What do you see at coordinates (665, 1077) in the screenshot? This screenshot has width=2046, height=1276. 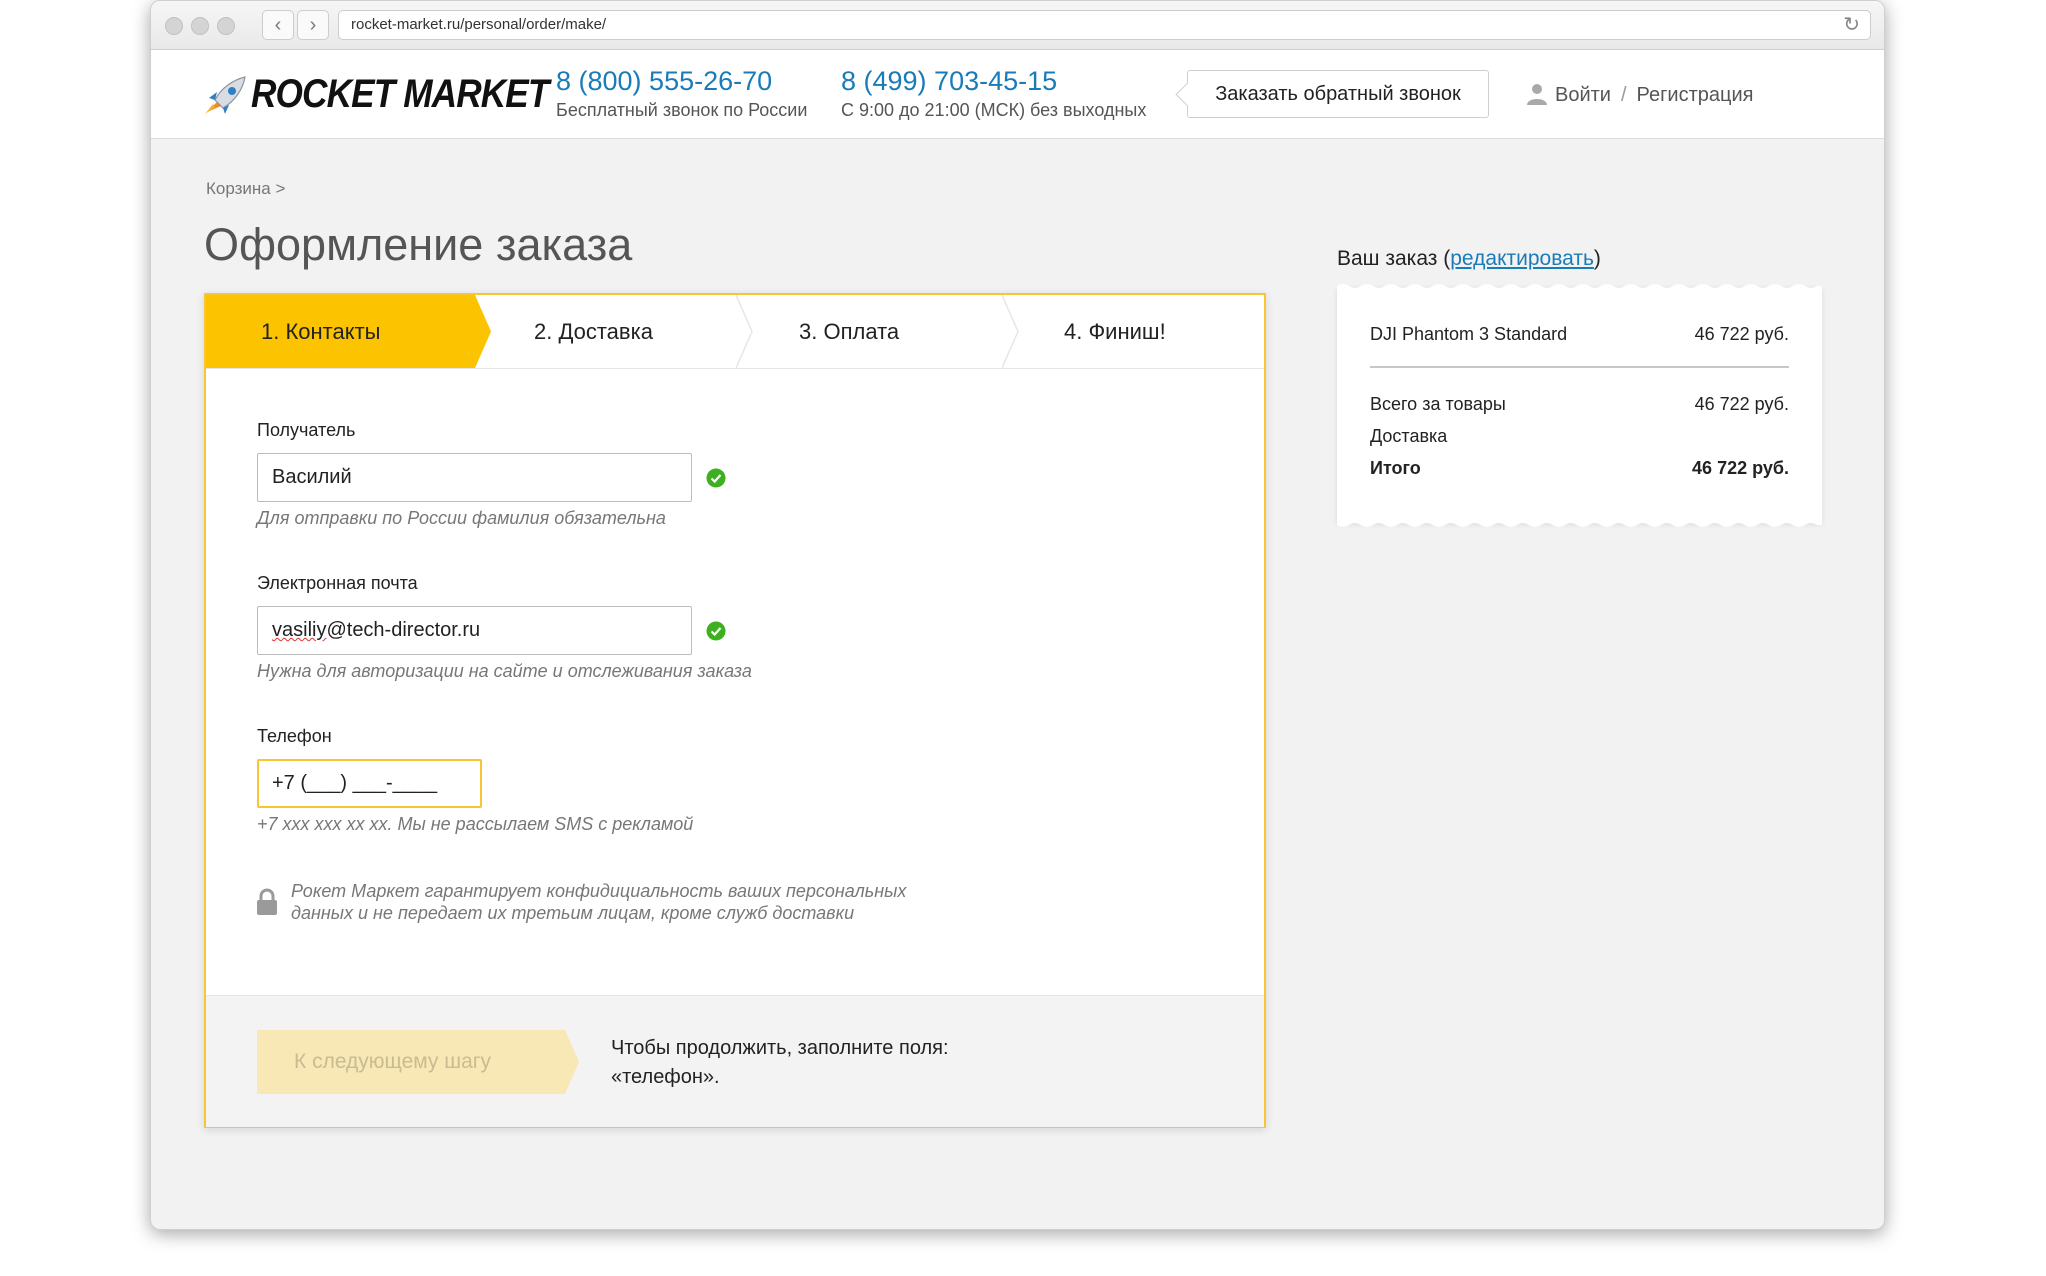 I see `continue-line-2: «телефон».` at bounding box center [665, 1077].